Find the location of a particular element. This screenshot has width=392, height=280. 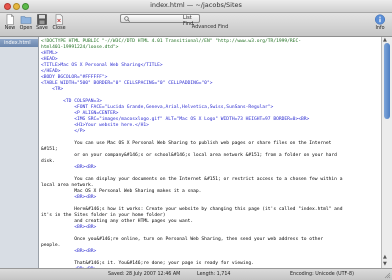

scroll-down-arrow-icon: ▼ is located at coordinates (385, 264).